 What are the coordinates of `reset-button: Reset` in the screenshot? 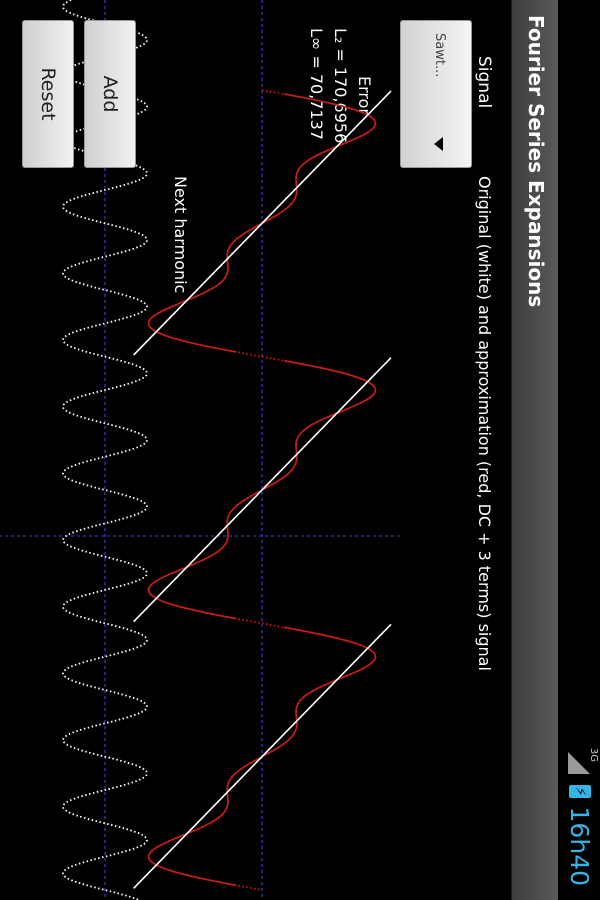 It's located at (48, 94).